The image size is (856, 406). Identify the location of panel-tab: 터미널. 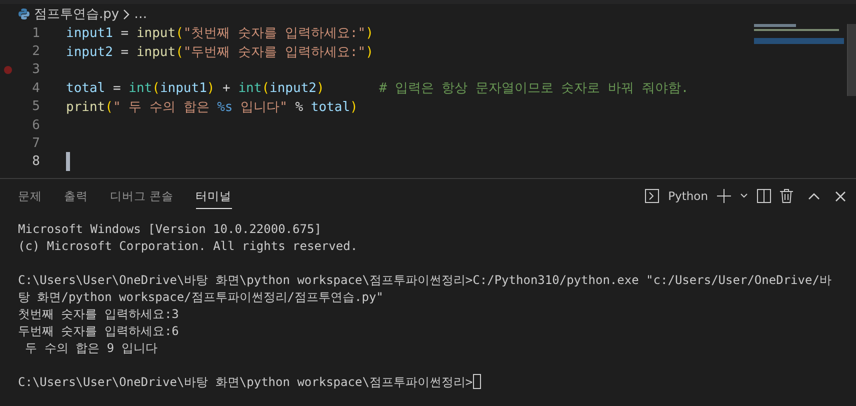
(214, 196).